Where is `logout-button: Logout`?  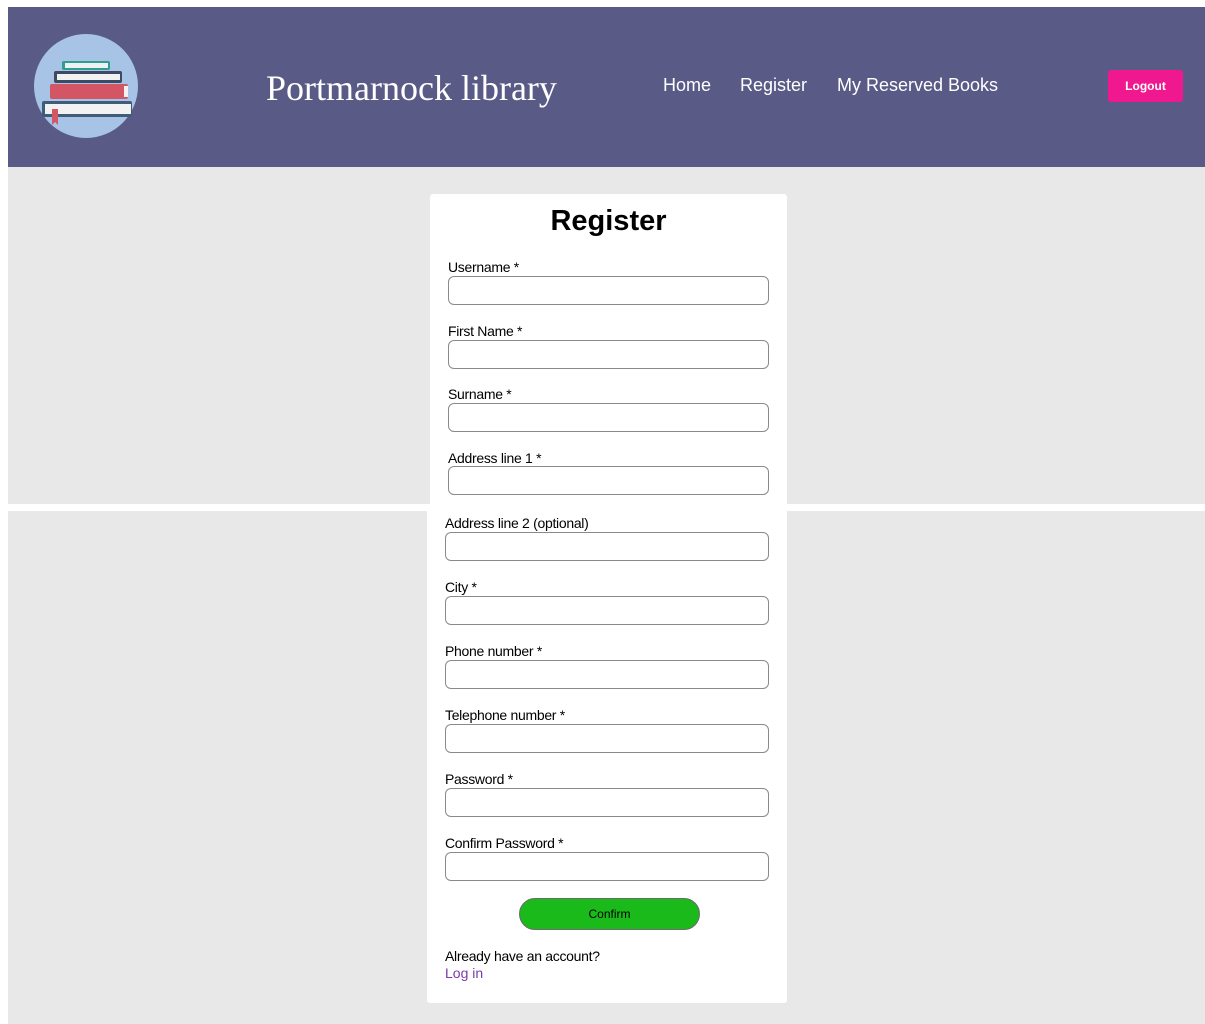
logout-button: Logout is located at coordinates (1145, 86).